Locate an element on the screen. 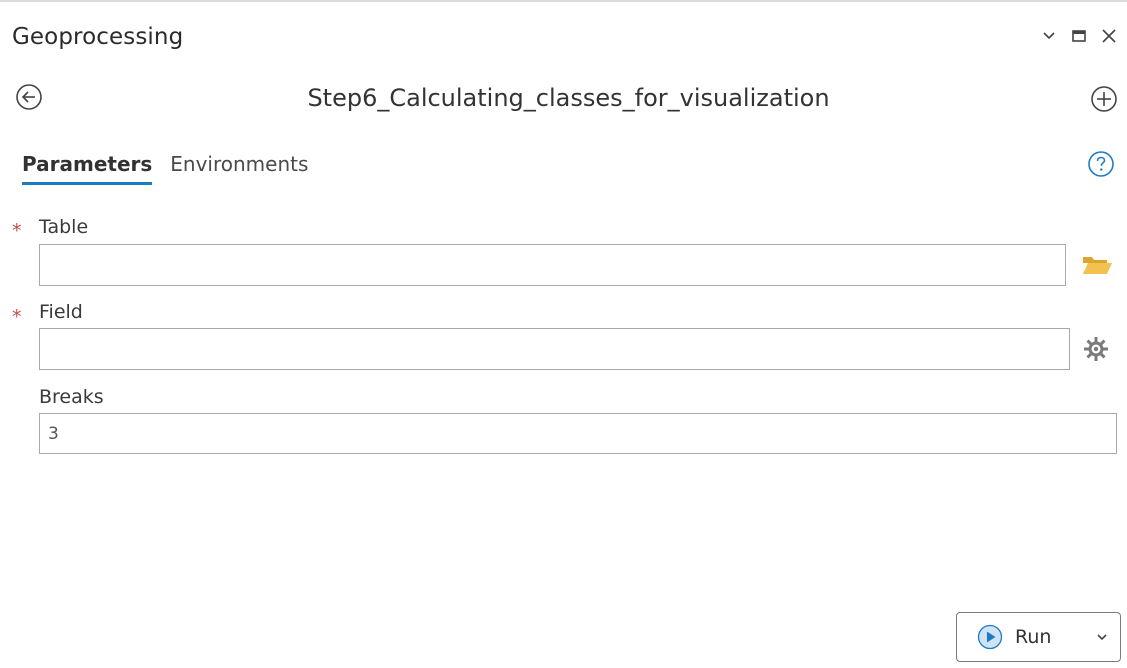  field-input is located at coordinates (554, 349).